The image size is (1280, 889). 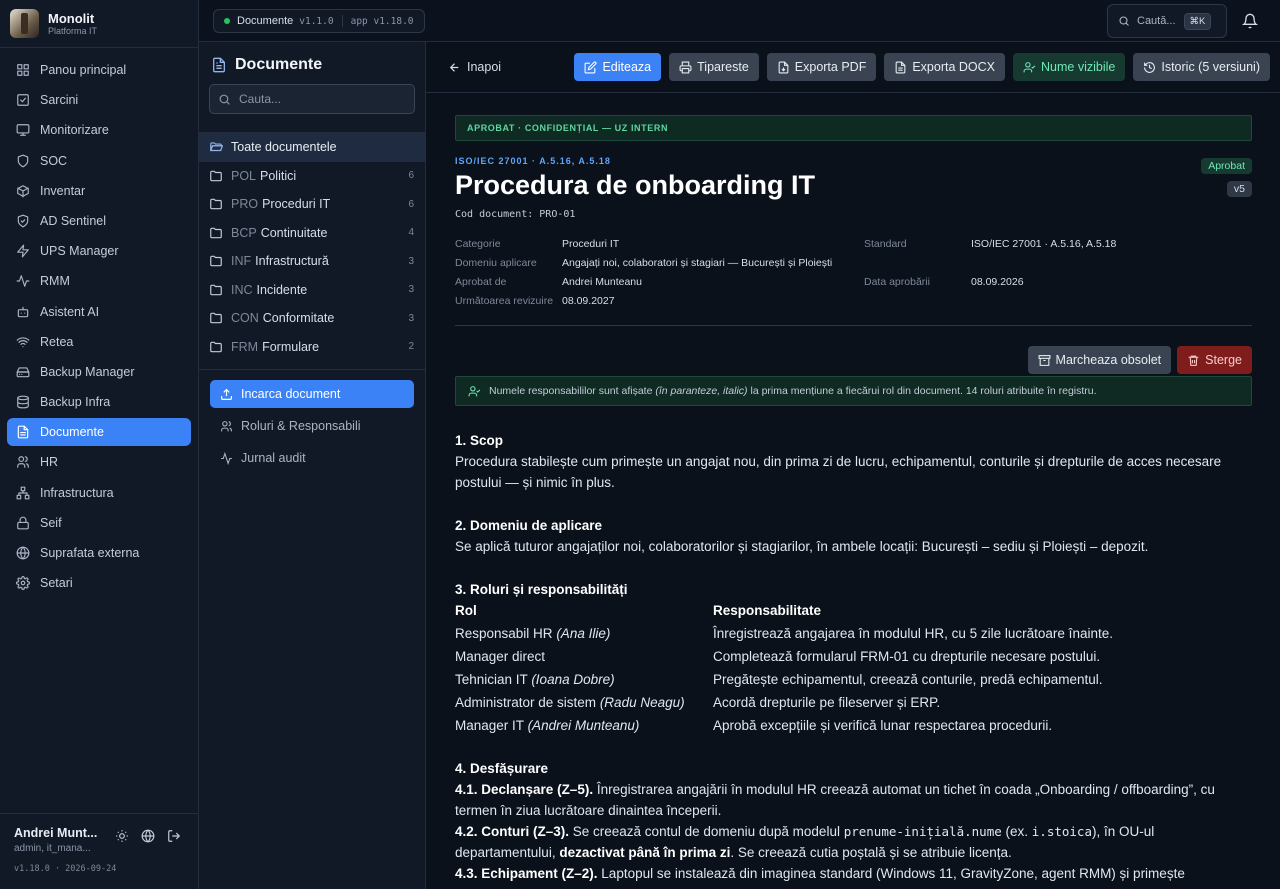 I want to click on bell-icon, so click(x=1250, y=21).